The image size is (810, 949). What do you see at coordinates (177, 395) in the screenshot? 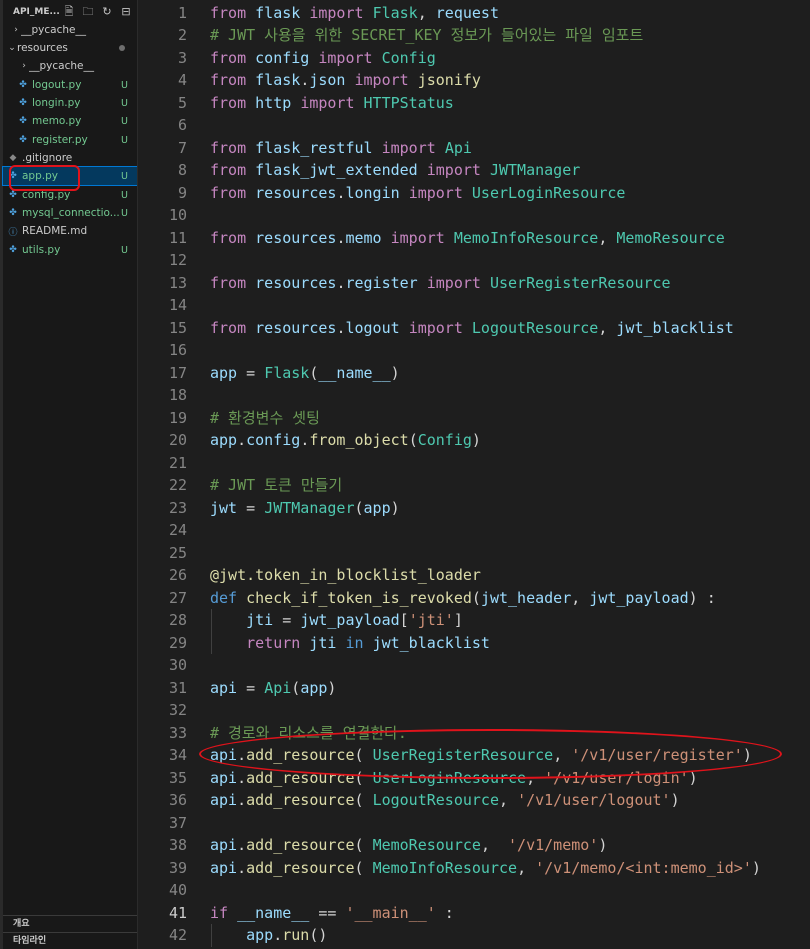
I see `line-number: 18` at bounding box center [177, 395].